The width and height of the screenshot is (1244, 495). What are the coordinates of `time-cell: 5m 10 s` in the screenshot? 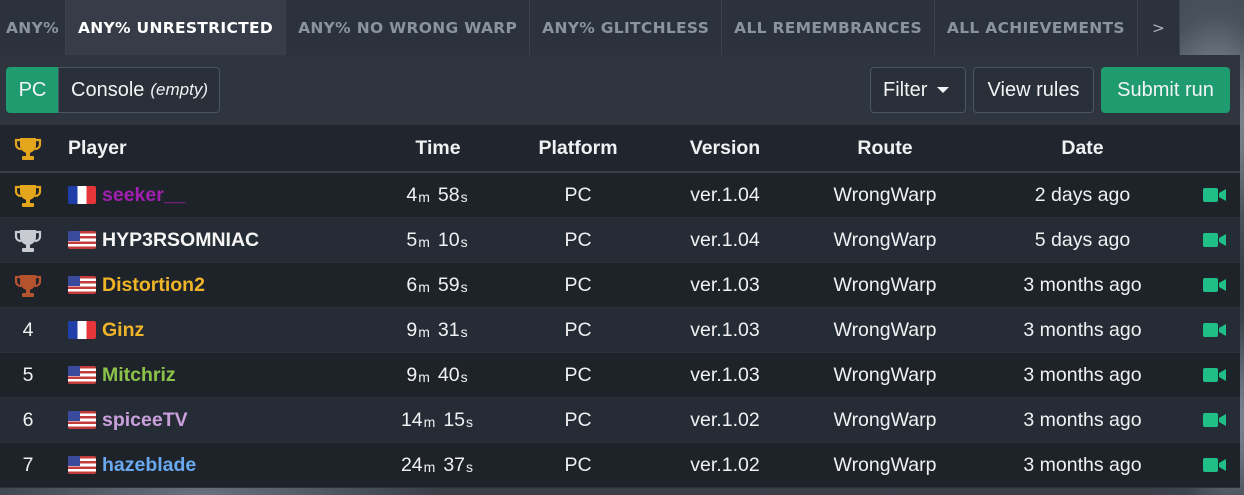 It's located at (438, 240).